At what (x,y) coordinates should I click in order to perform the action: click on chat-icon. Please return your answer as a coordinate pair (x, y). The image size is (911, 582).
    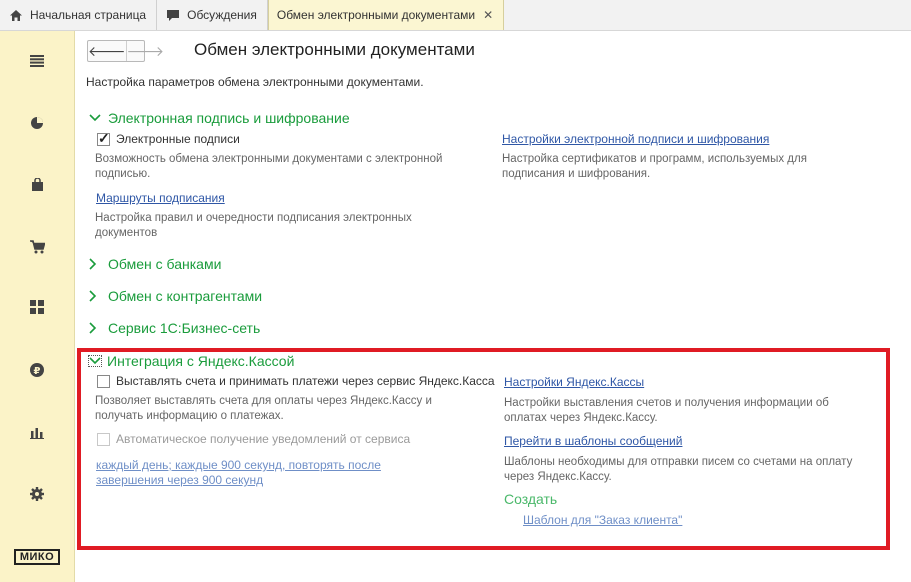
    Looking at the image, I should click on (173, 15).